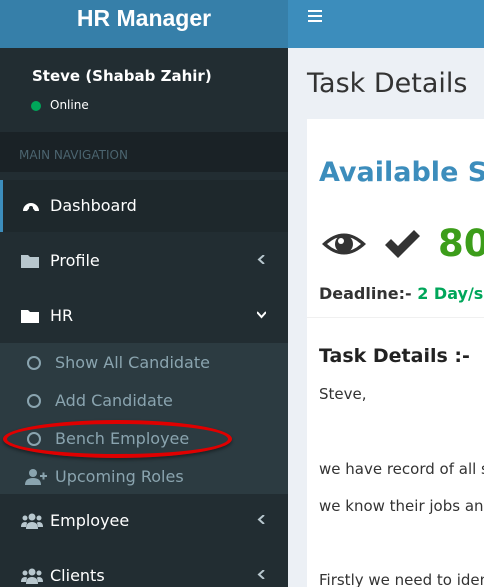 The width and height of the screenshot is (484, 587). What do you see at coordinates (62, 315) in the screenshot?
I see `sidebar-item-label: HR` at bounding box center [62, 315].